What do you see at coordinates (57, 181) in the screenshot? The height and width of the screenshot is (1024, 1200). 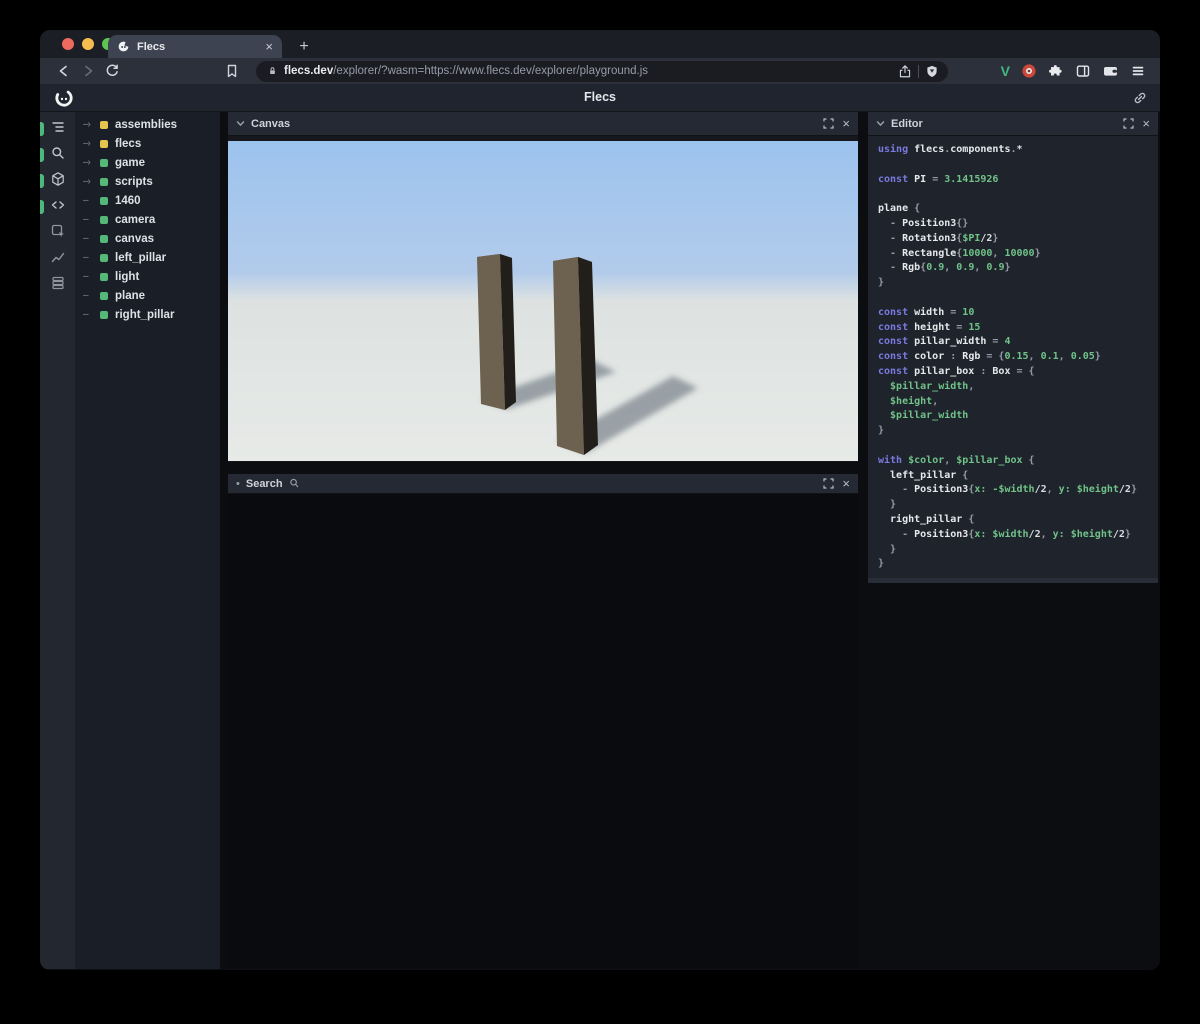 I see `activity-button-canvas` at bounding box center [57, 181].